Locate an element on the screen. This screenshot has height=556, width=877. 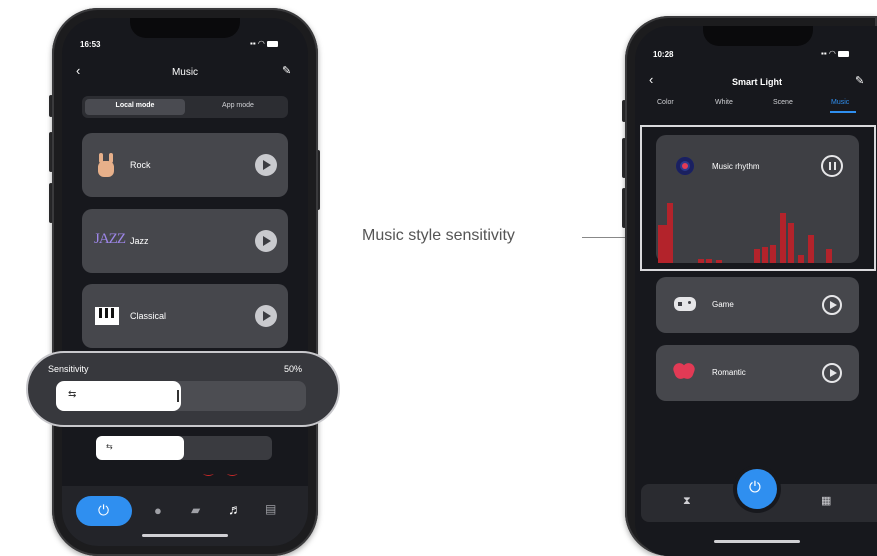
pause-button is located at coordinates (832, 166).